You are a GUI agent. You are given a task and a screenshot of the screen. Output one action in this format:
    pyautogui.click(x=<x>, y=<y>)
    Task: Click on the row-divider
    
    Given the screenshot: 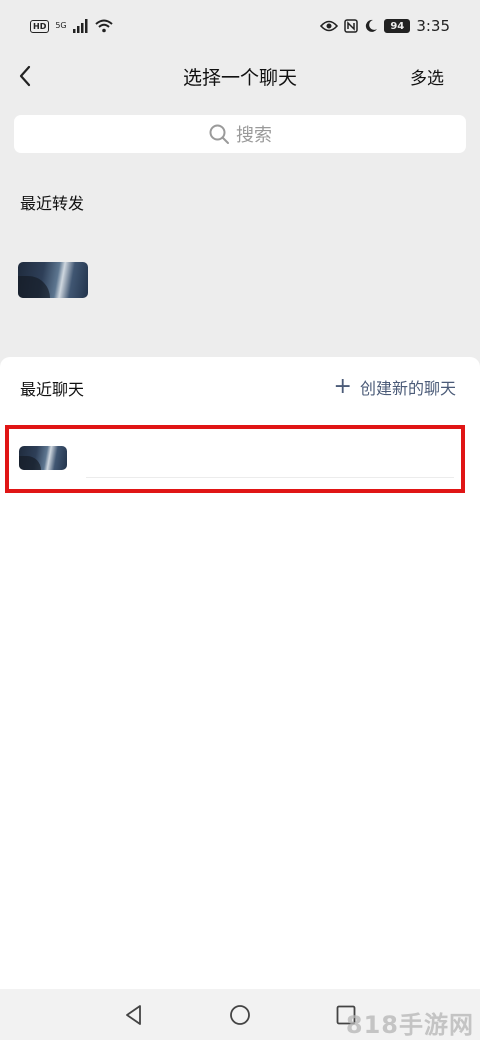 What is the action you would take?
    pyautogui.click(x=270, y=477)
    